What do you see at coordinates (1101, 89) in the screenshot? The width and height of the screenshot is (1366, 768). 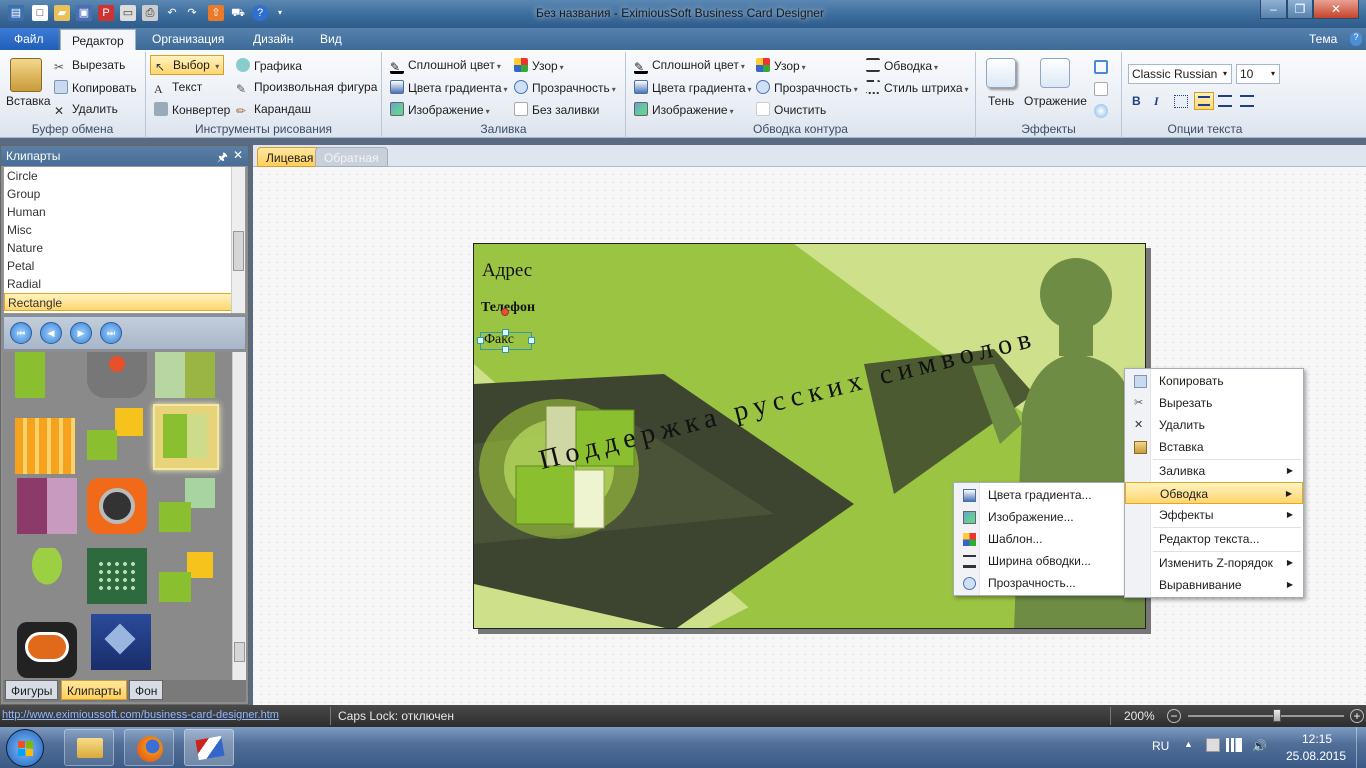 I see `effect-soft-icon` at bounding box center [1101, 89].